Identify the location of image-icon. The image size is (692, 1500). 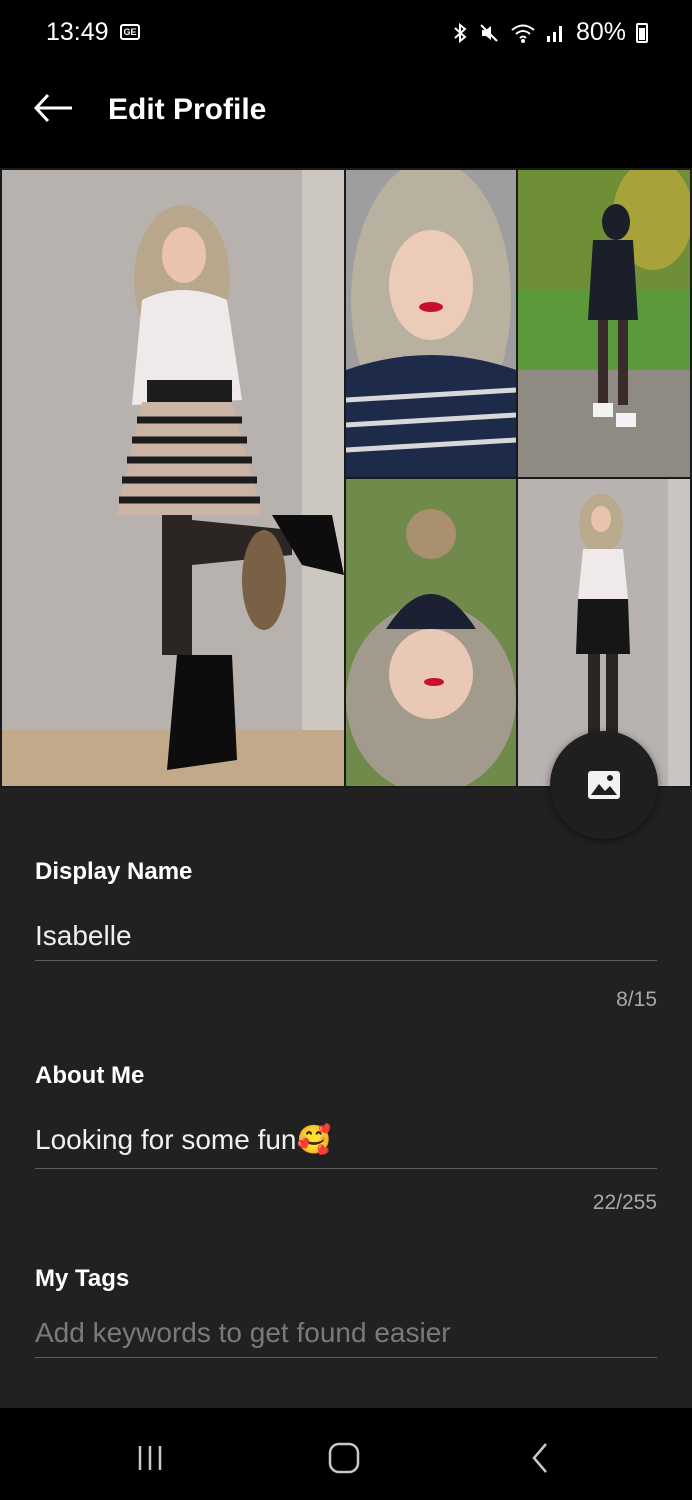
(604, 785).